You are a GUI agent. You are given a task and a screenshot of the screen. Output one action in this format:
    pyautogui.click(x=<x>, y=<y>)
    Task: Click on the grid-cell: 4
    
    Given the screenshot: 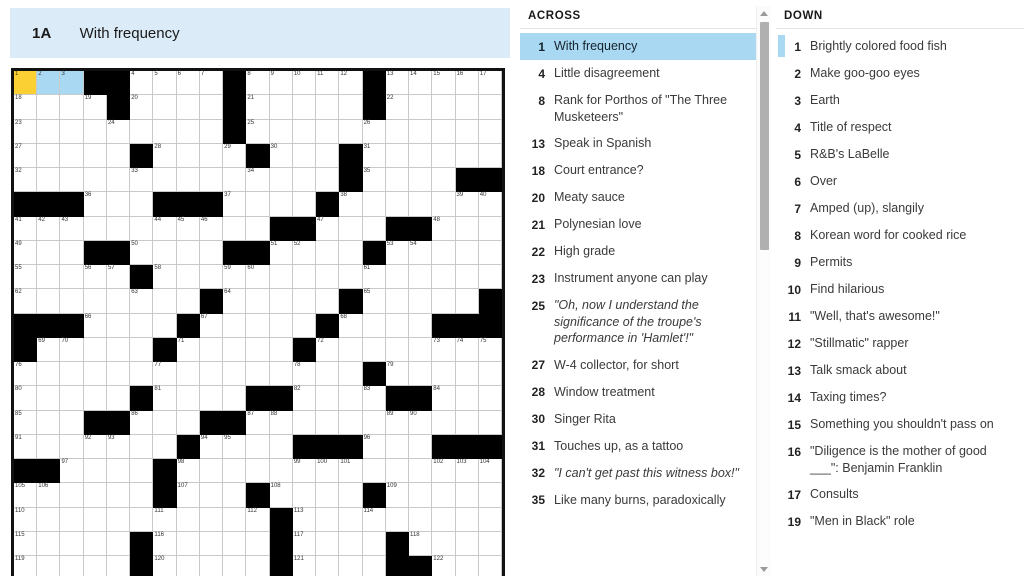 What is the action you would take?
    pyautogui.click(x=142, y=83)
    